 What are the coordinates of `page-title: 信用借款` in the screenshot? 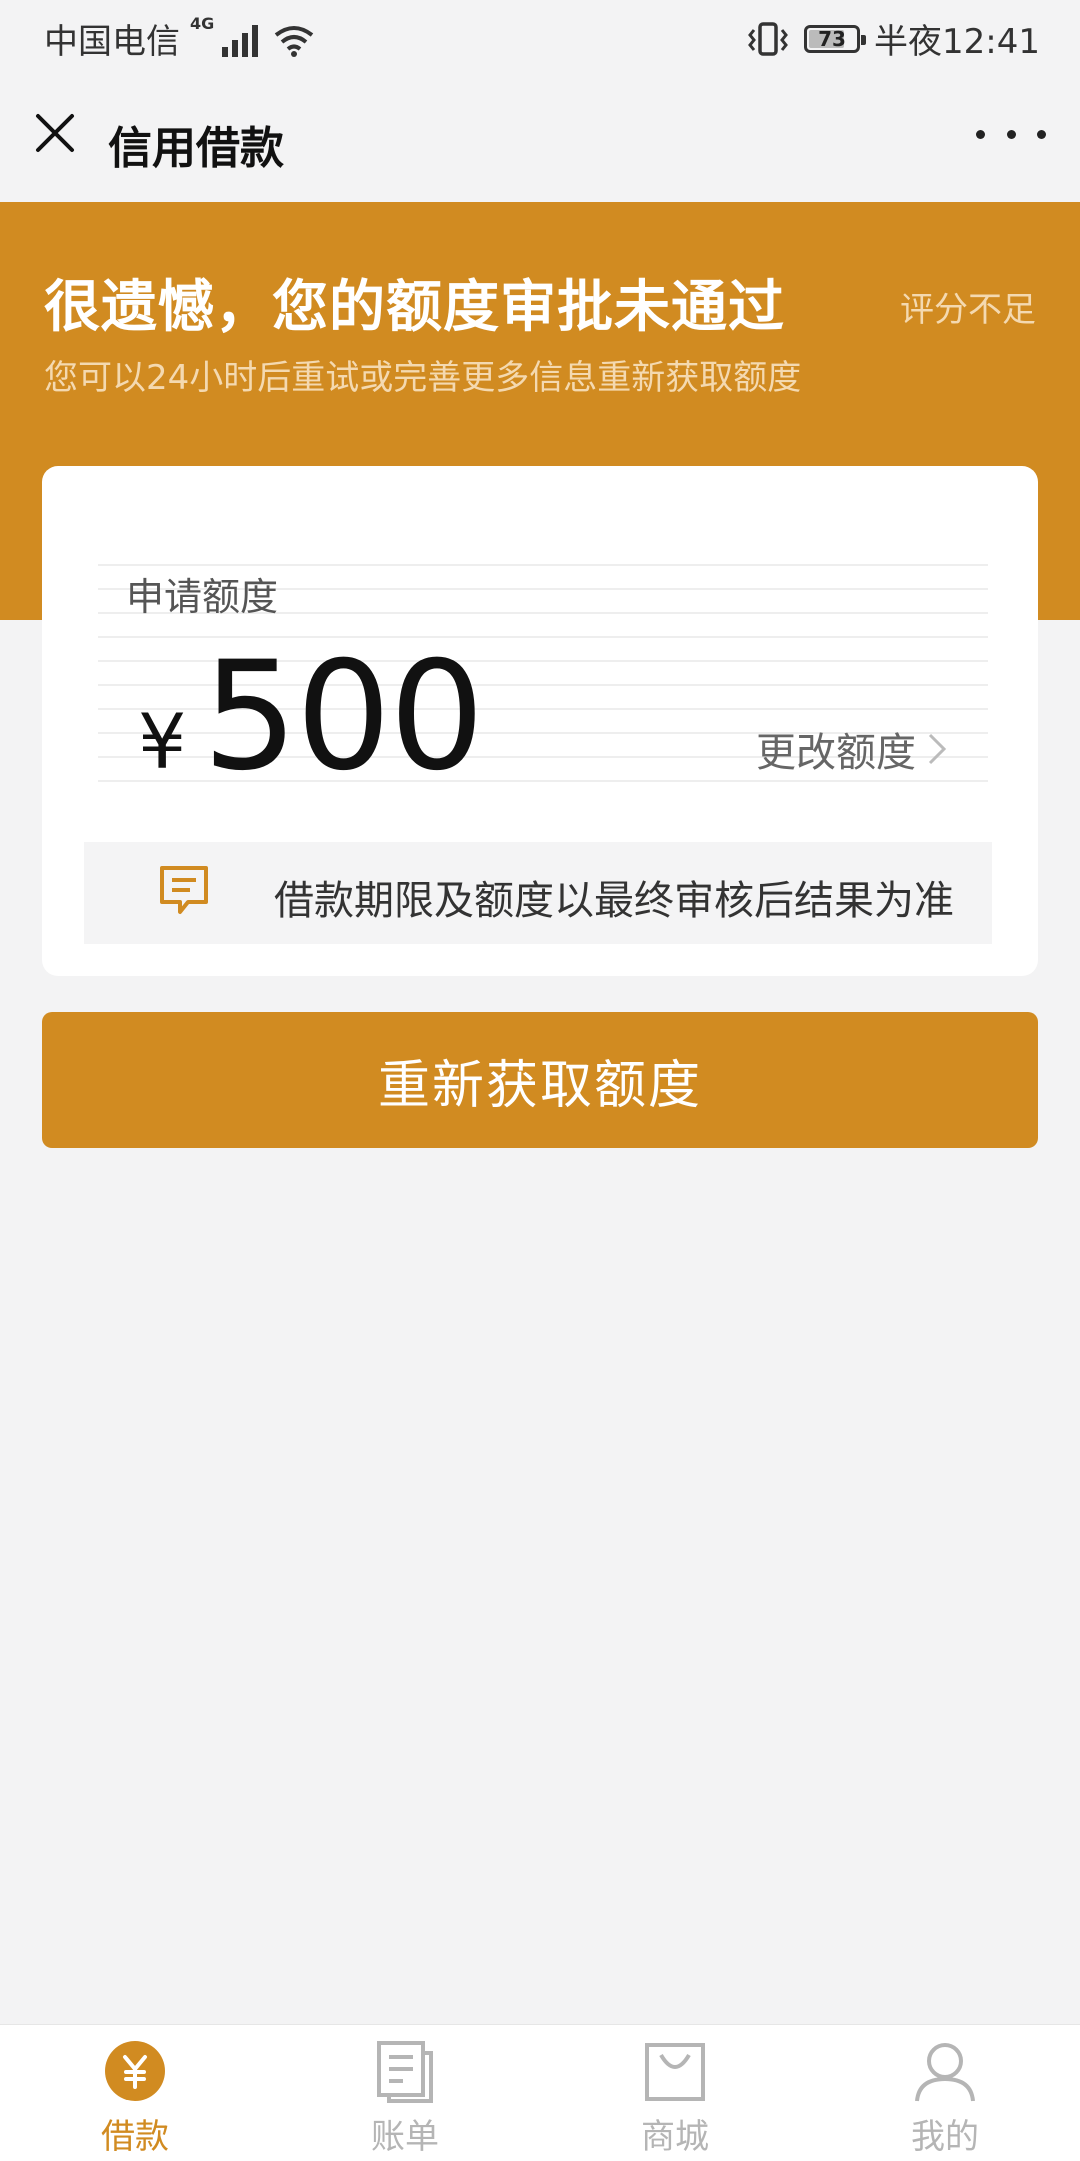 It's located at (196, 148).